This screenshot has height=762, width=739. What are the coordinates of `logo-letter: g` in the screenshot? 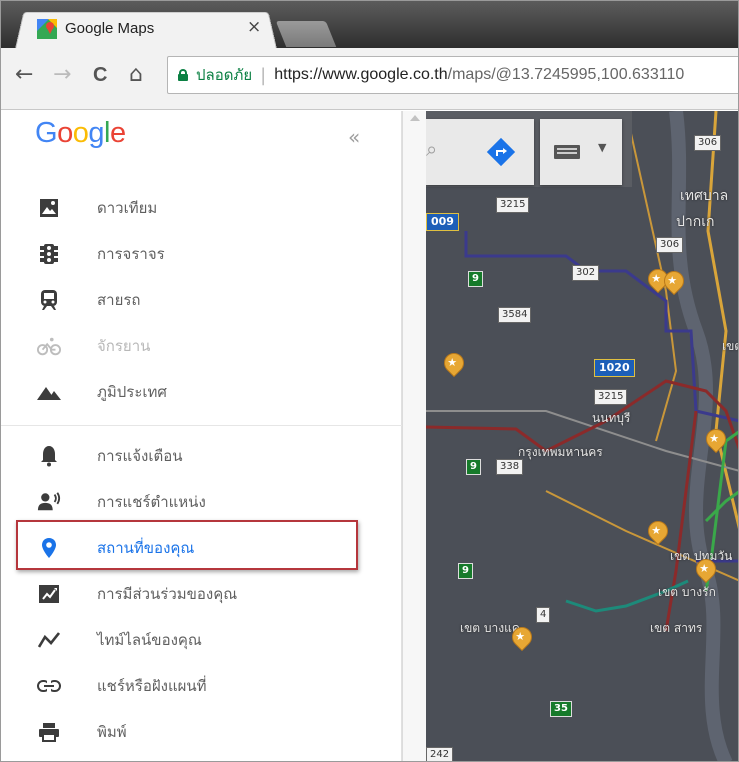 It's located at (96, 133).